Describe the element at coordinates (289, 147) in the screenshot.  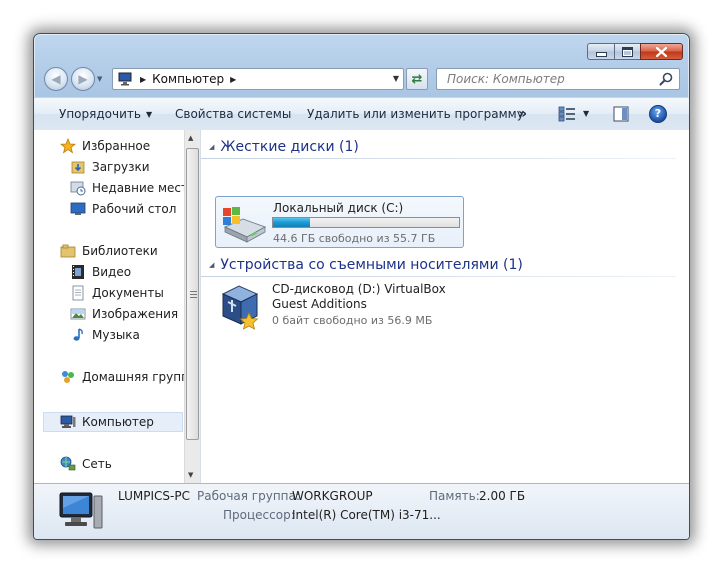
I see `group-title: Жесткие диски (1)` at that location.